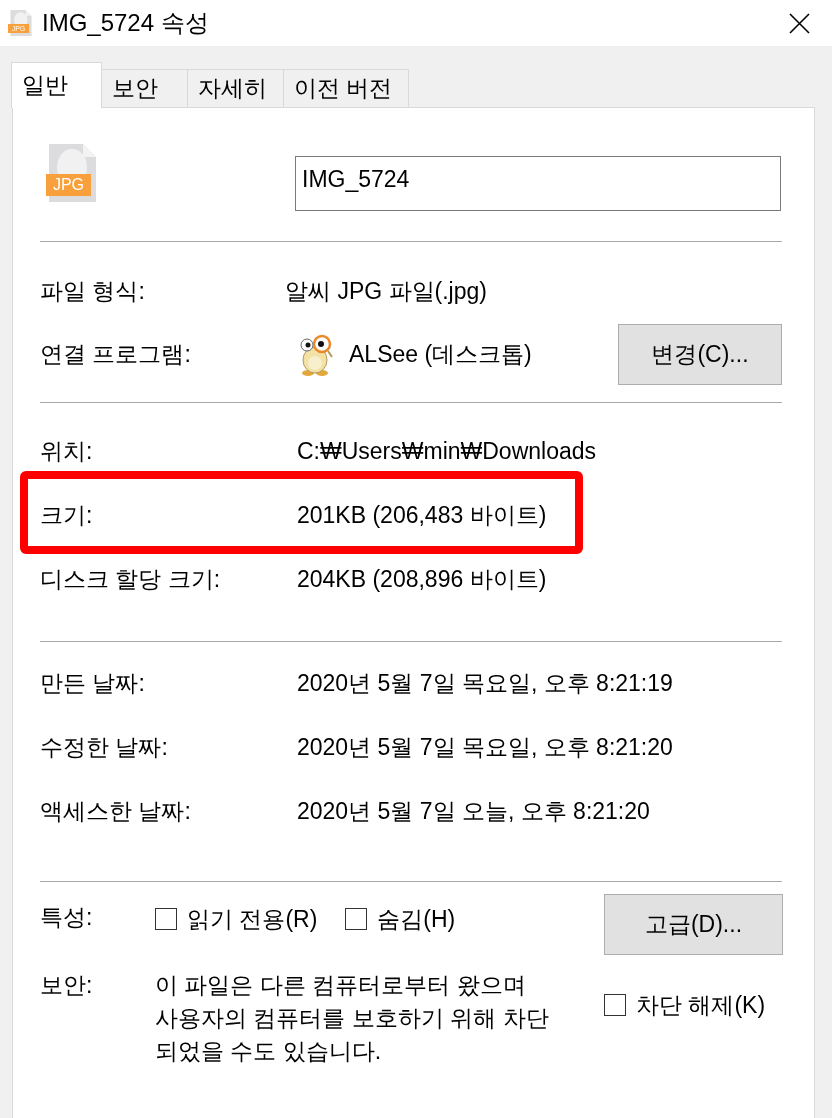 This screenshot has width=832, height=1118. What do you see at coordinates (67, 515) in the screenshot?
I see `property-label: 크기:` at bounding box center [67, 515].